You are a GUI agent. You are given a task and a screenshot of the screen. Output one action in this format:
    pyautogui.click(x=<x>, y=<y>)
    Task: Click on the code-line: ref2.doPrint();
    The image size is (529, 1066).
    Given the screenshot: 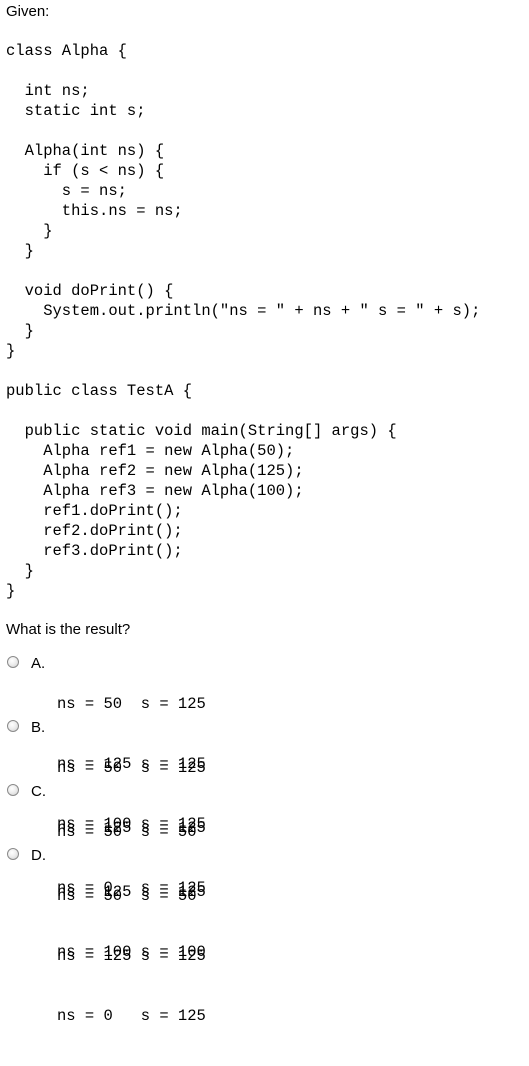 What is the action you would take?
    pyautogui.click(x=94, y=531)
    